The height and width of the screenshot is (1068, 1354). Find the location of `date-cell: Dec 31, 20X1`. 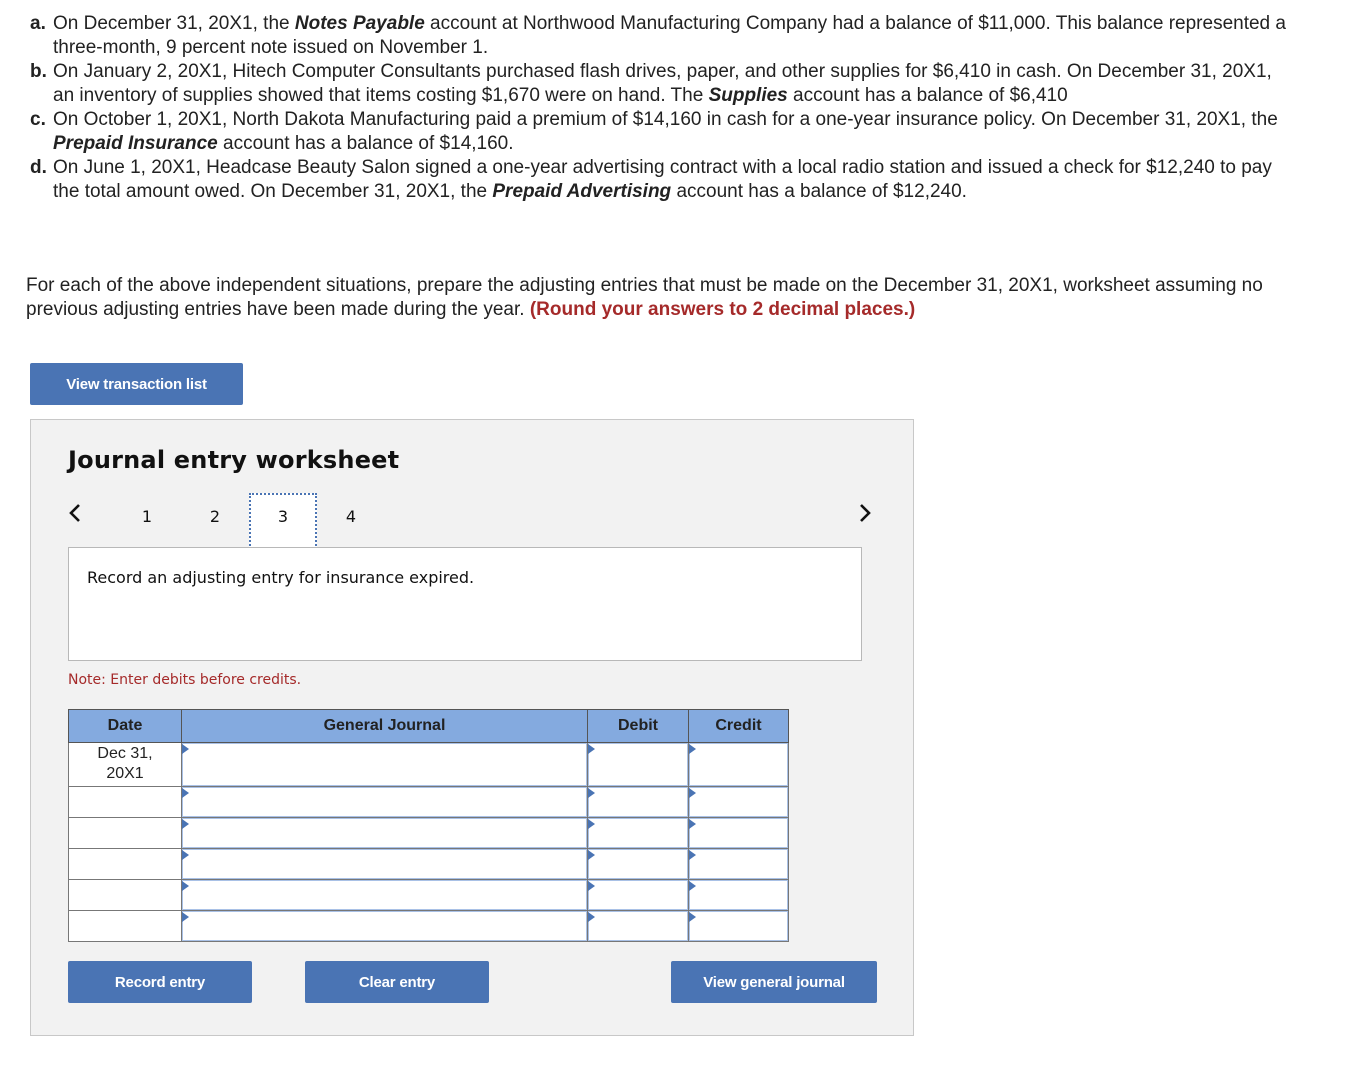

date-cell: Dec 31, 20X1 is located at coordinates (125, 764).